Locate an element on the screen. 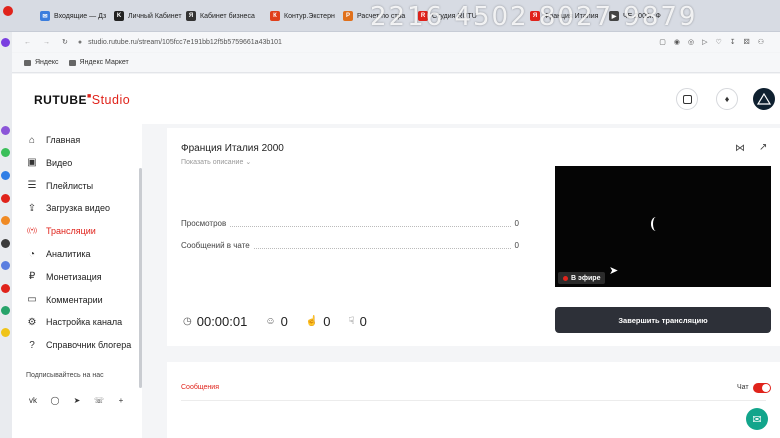 Image resolution: width=780 pixels, height=438 pixels. browser-menu-icon is located at coordinates (8, 11).